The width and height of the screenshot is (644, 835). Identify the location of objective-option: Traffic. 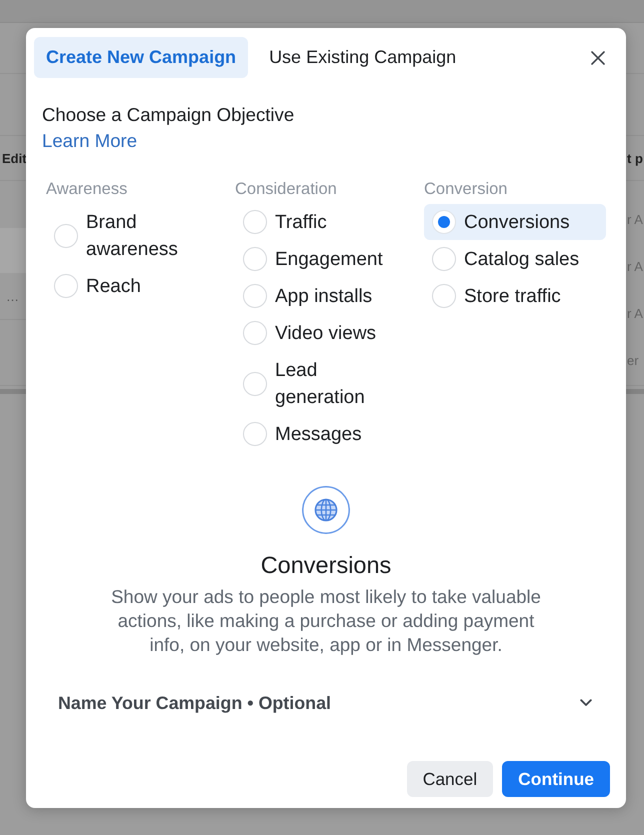
(326, 222).